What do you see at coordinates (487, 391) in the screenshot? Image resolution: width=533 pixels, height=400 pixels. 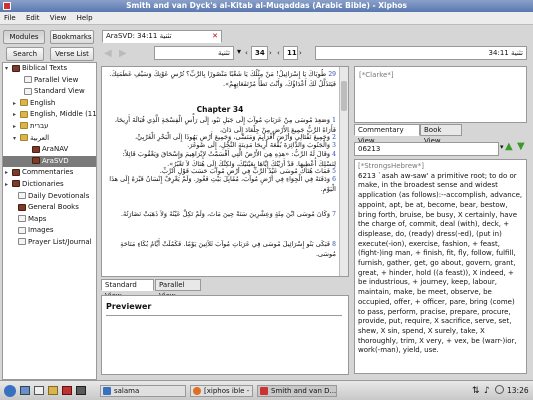 I see `volume-icon: ♪` at bounding box center [487, 391].